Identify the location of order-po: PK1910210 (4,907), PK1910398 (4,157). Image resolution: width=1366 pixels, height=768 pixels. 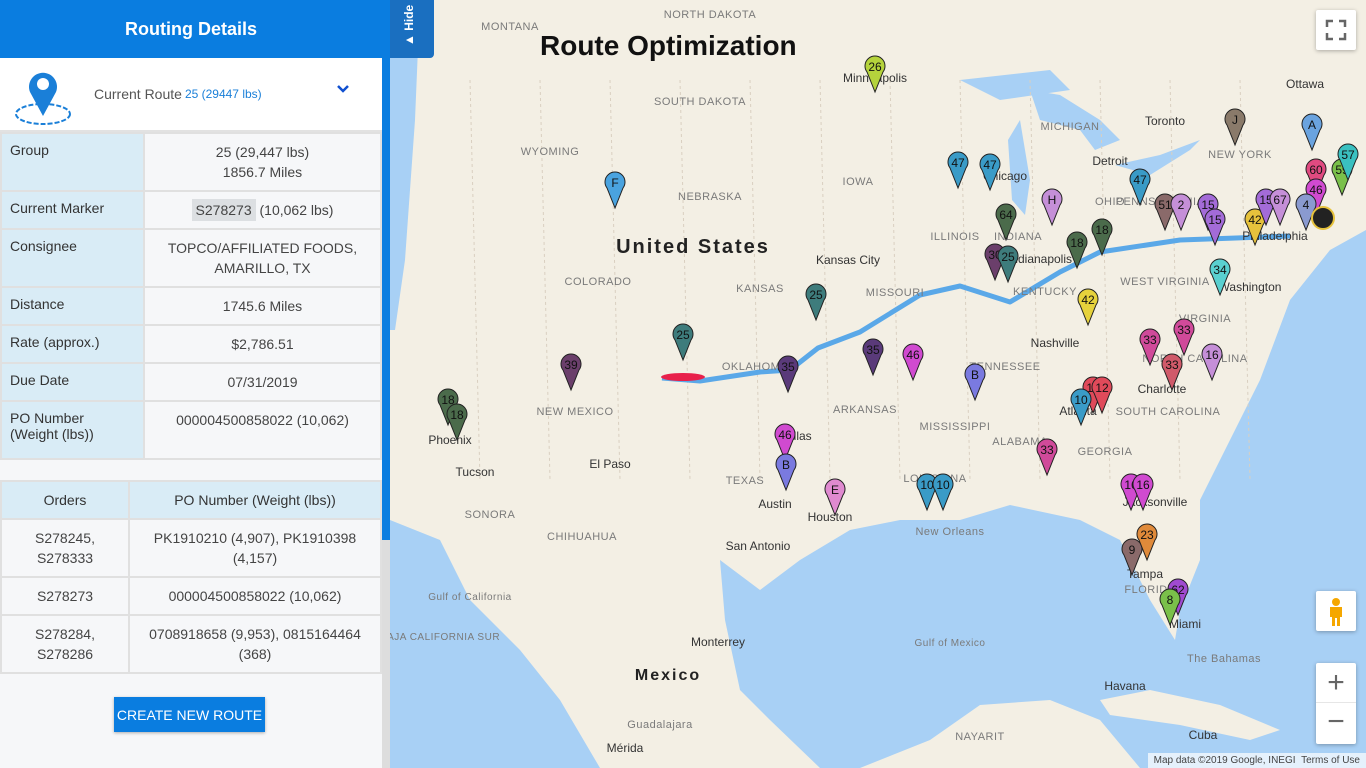
(255, 548).